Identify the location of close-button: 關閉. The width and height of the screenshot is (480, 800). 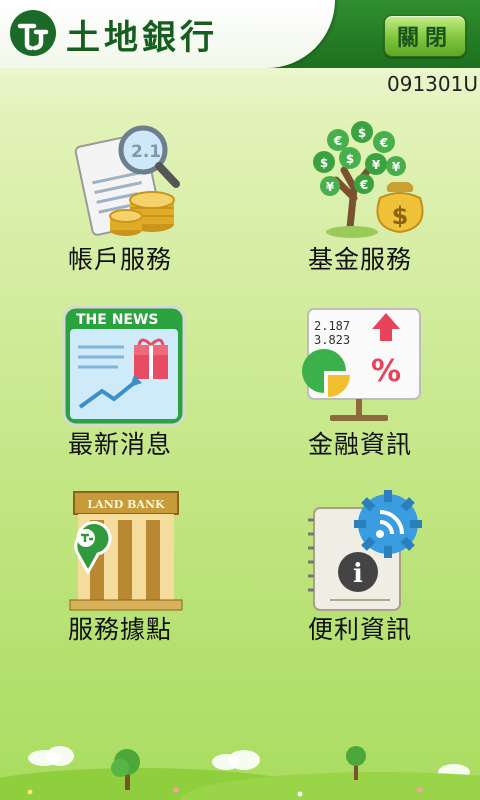
(425, 36).